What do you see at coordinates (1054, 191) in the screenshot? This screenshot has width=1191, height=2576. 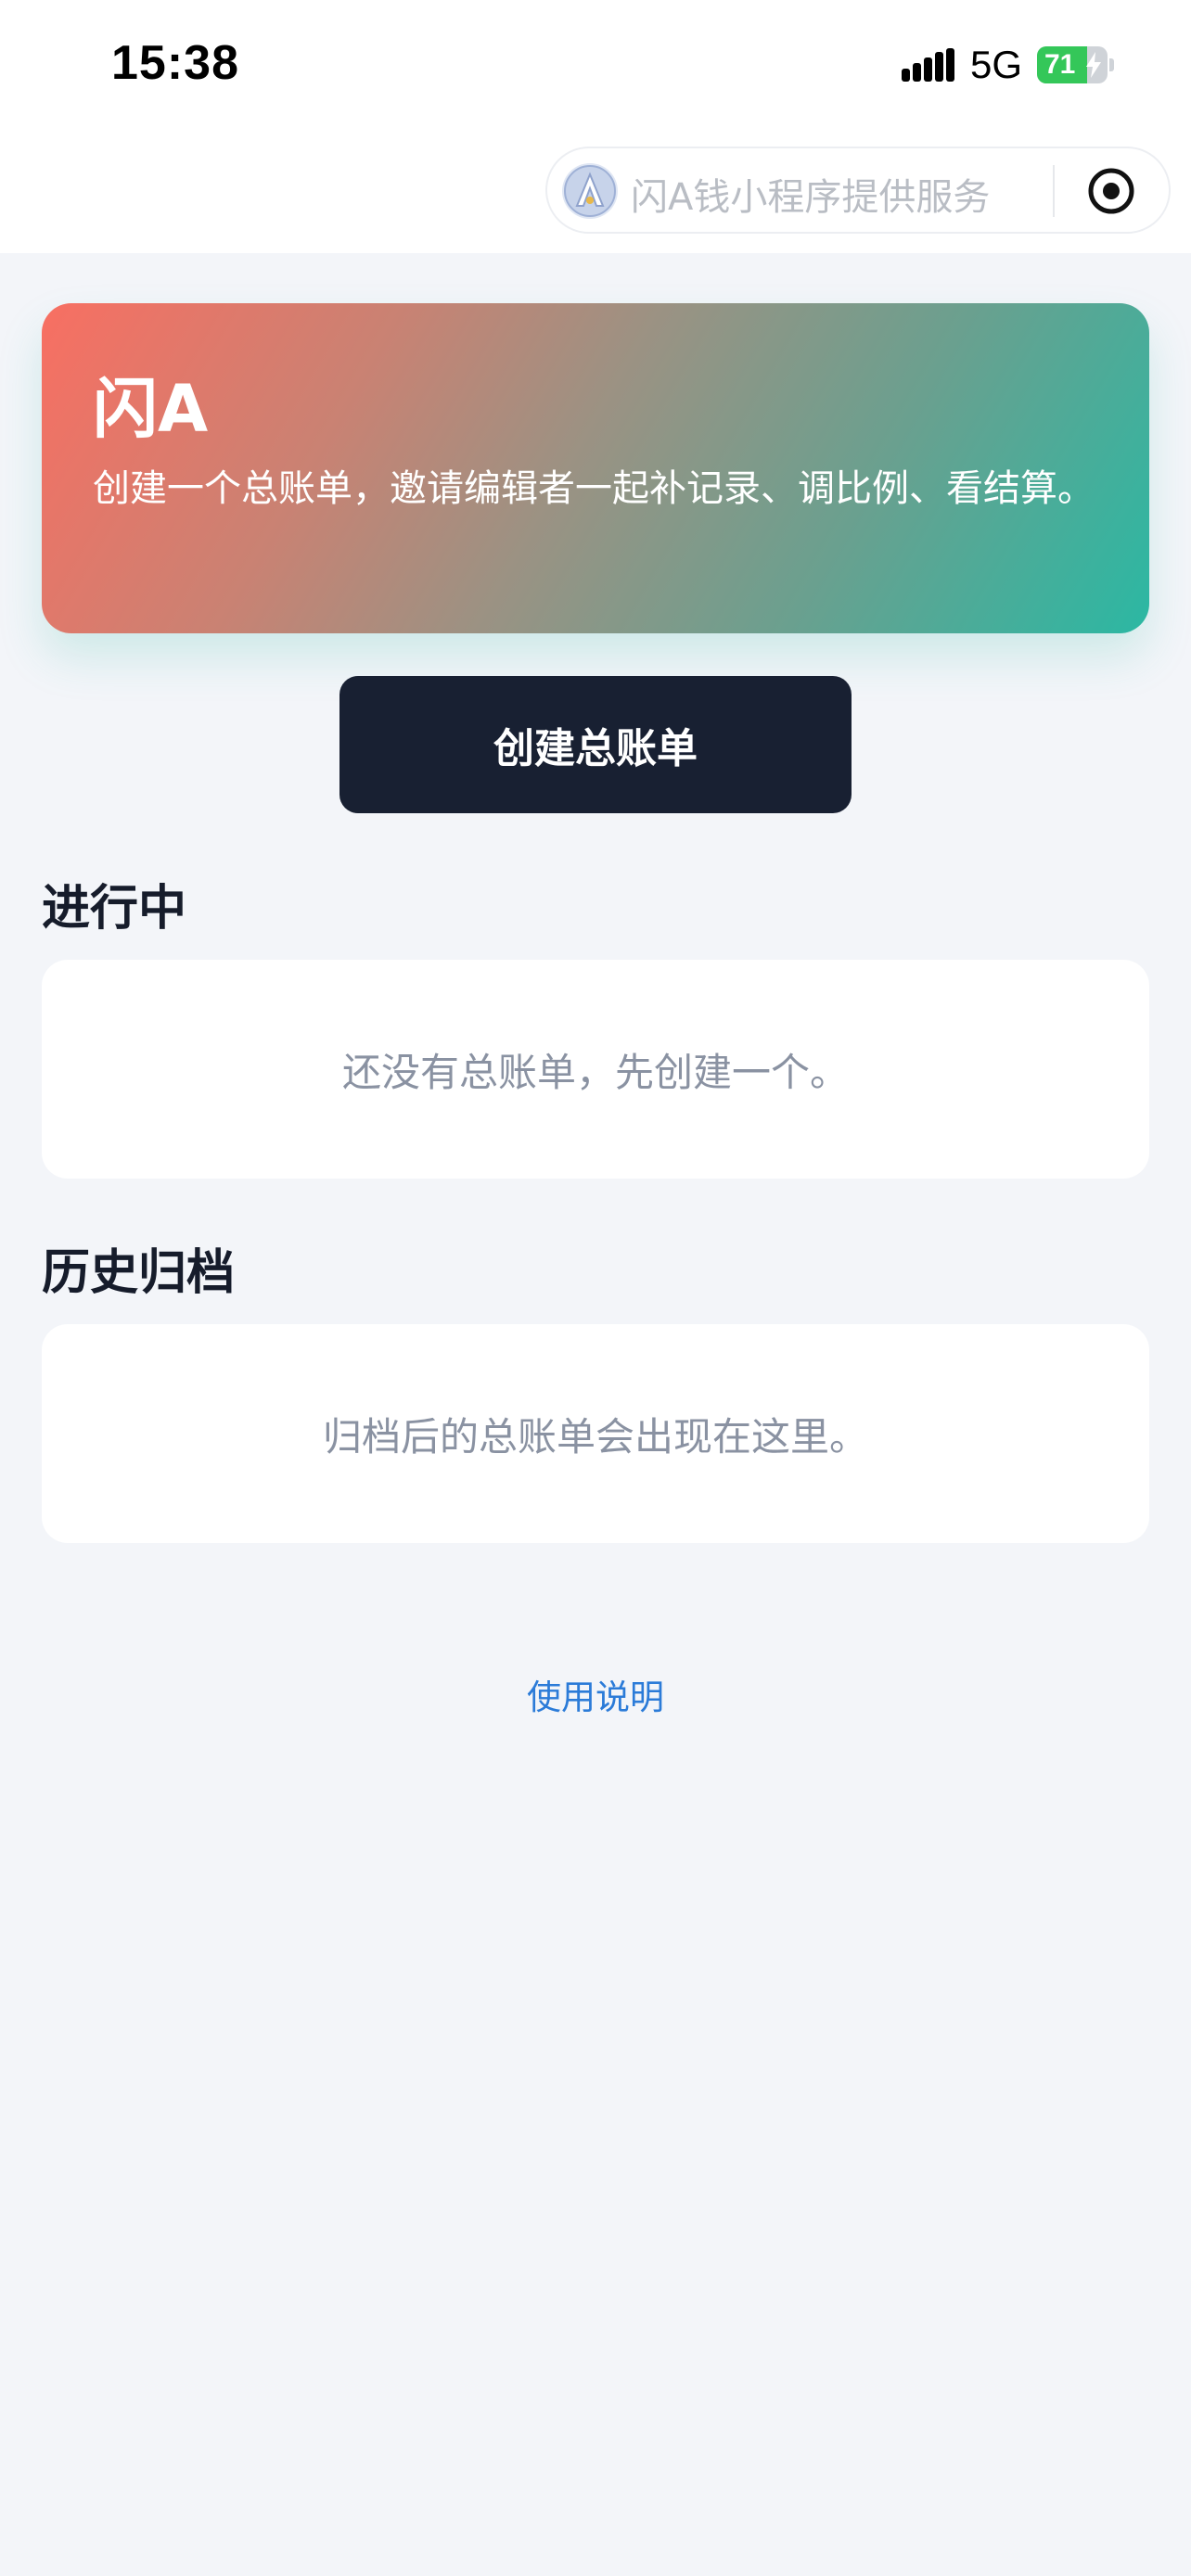 I see `capsule-divider` at bounding box center [1054, 191].